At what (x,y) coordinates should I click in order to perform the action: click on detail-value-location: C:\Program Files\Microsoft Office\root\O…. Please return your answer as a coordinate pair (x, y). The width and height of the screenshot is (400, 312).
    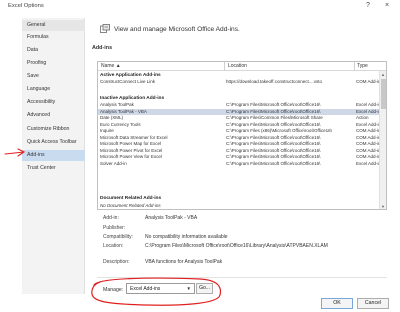
    Looking at the image, I should click on (236, 246).